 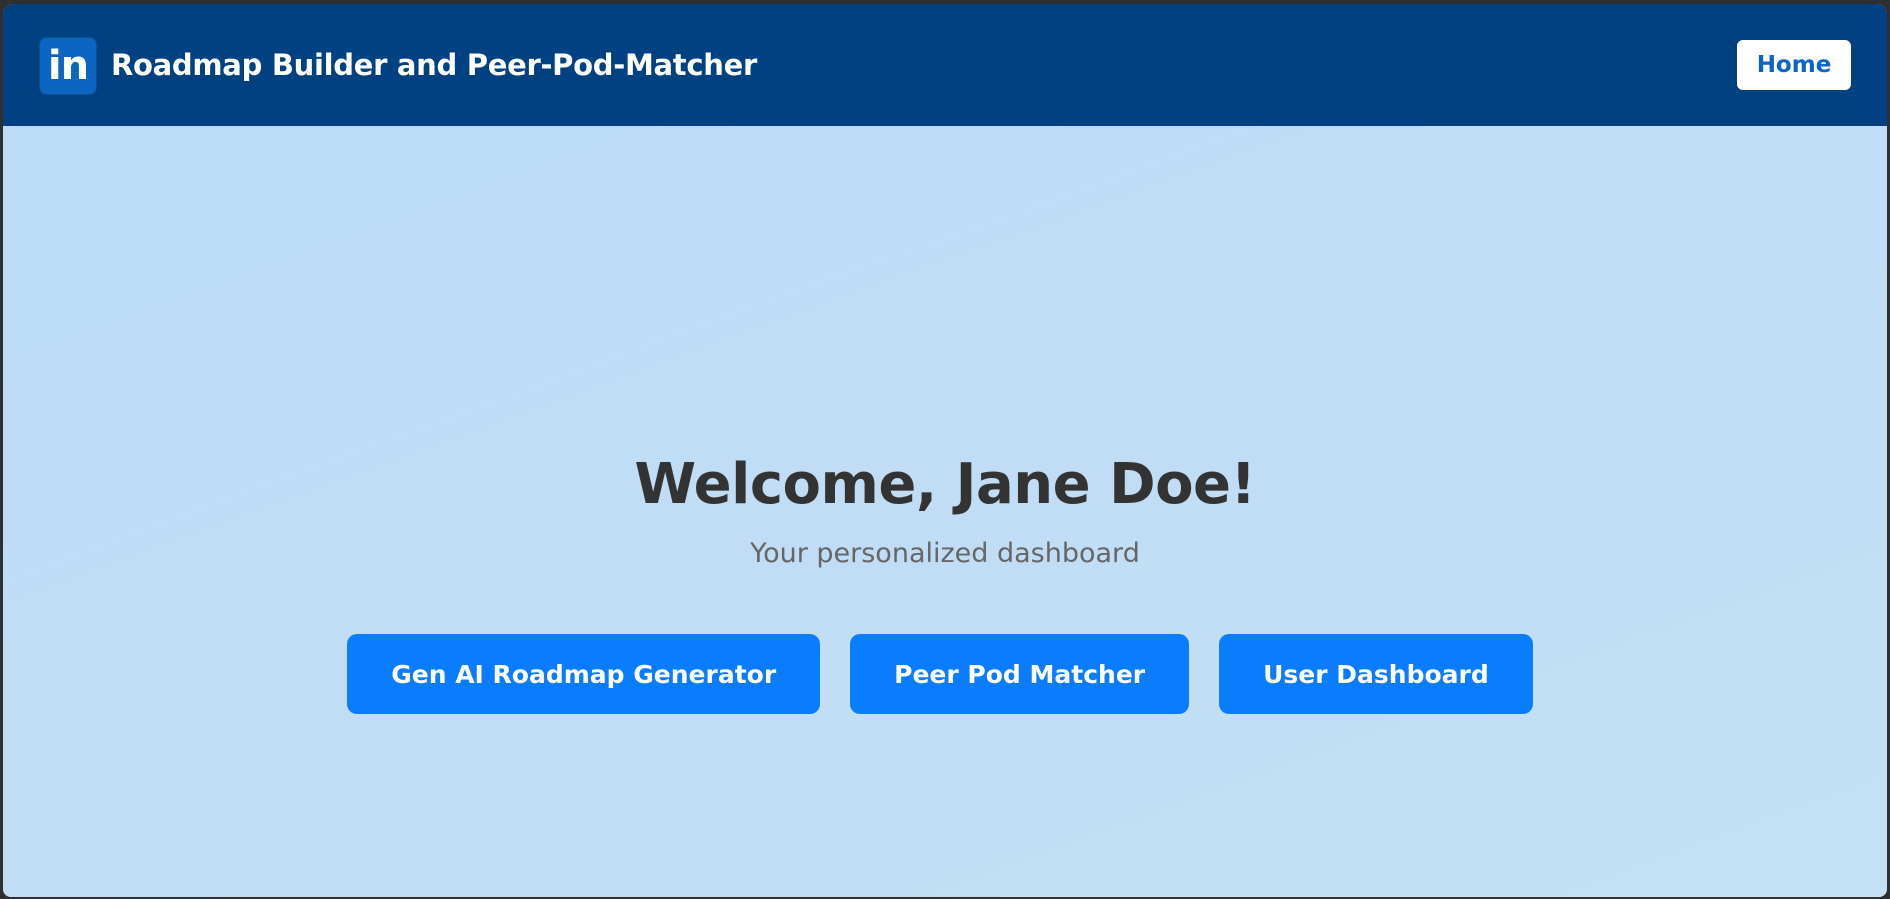 What do you see at coordinates (1020, 674) in the screenshot?
I see `peer-pod-matcher-button: Peer Pod Matcher` at bounding box center [1020, 674].